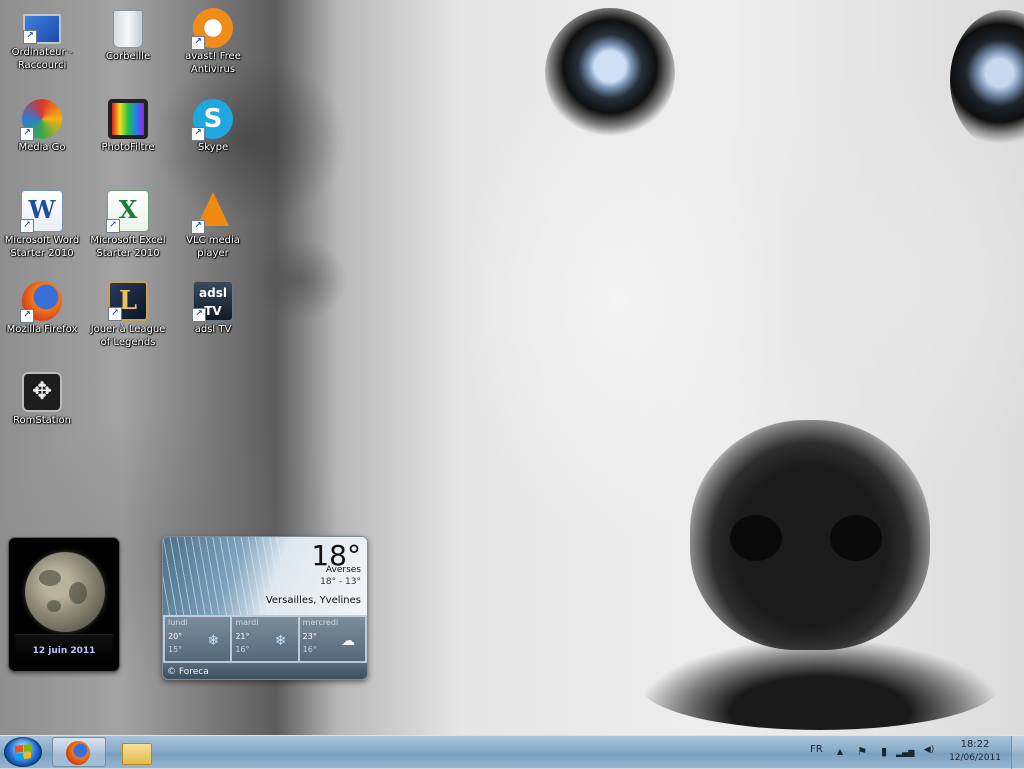 This screenshot has height=769, width=1024. Describe the element at coordinates (128, 35) in the screenshot. I see `desktop-icon-recycle-bin: Corbeille` at that location.